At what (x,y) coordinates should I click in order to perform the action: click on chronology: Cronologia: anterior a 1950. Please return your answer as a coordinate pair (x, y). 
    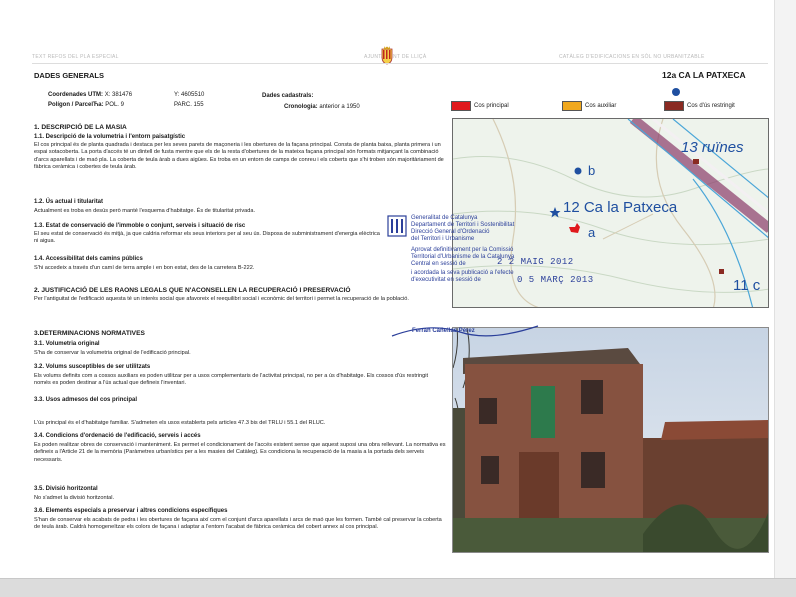
    Looking at the image, I should click on (322, 107).